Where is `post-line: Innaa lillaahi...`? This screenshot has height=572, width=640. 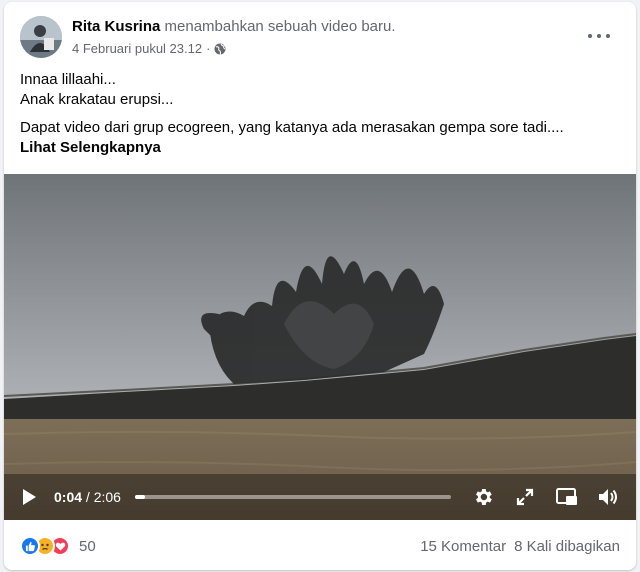 post-line: Innaa lillaahi... is located at coordinates (68, 79).